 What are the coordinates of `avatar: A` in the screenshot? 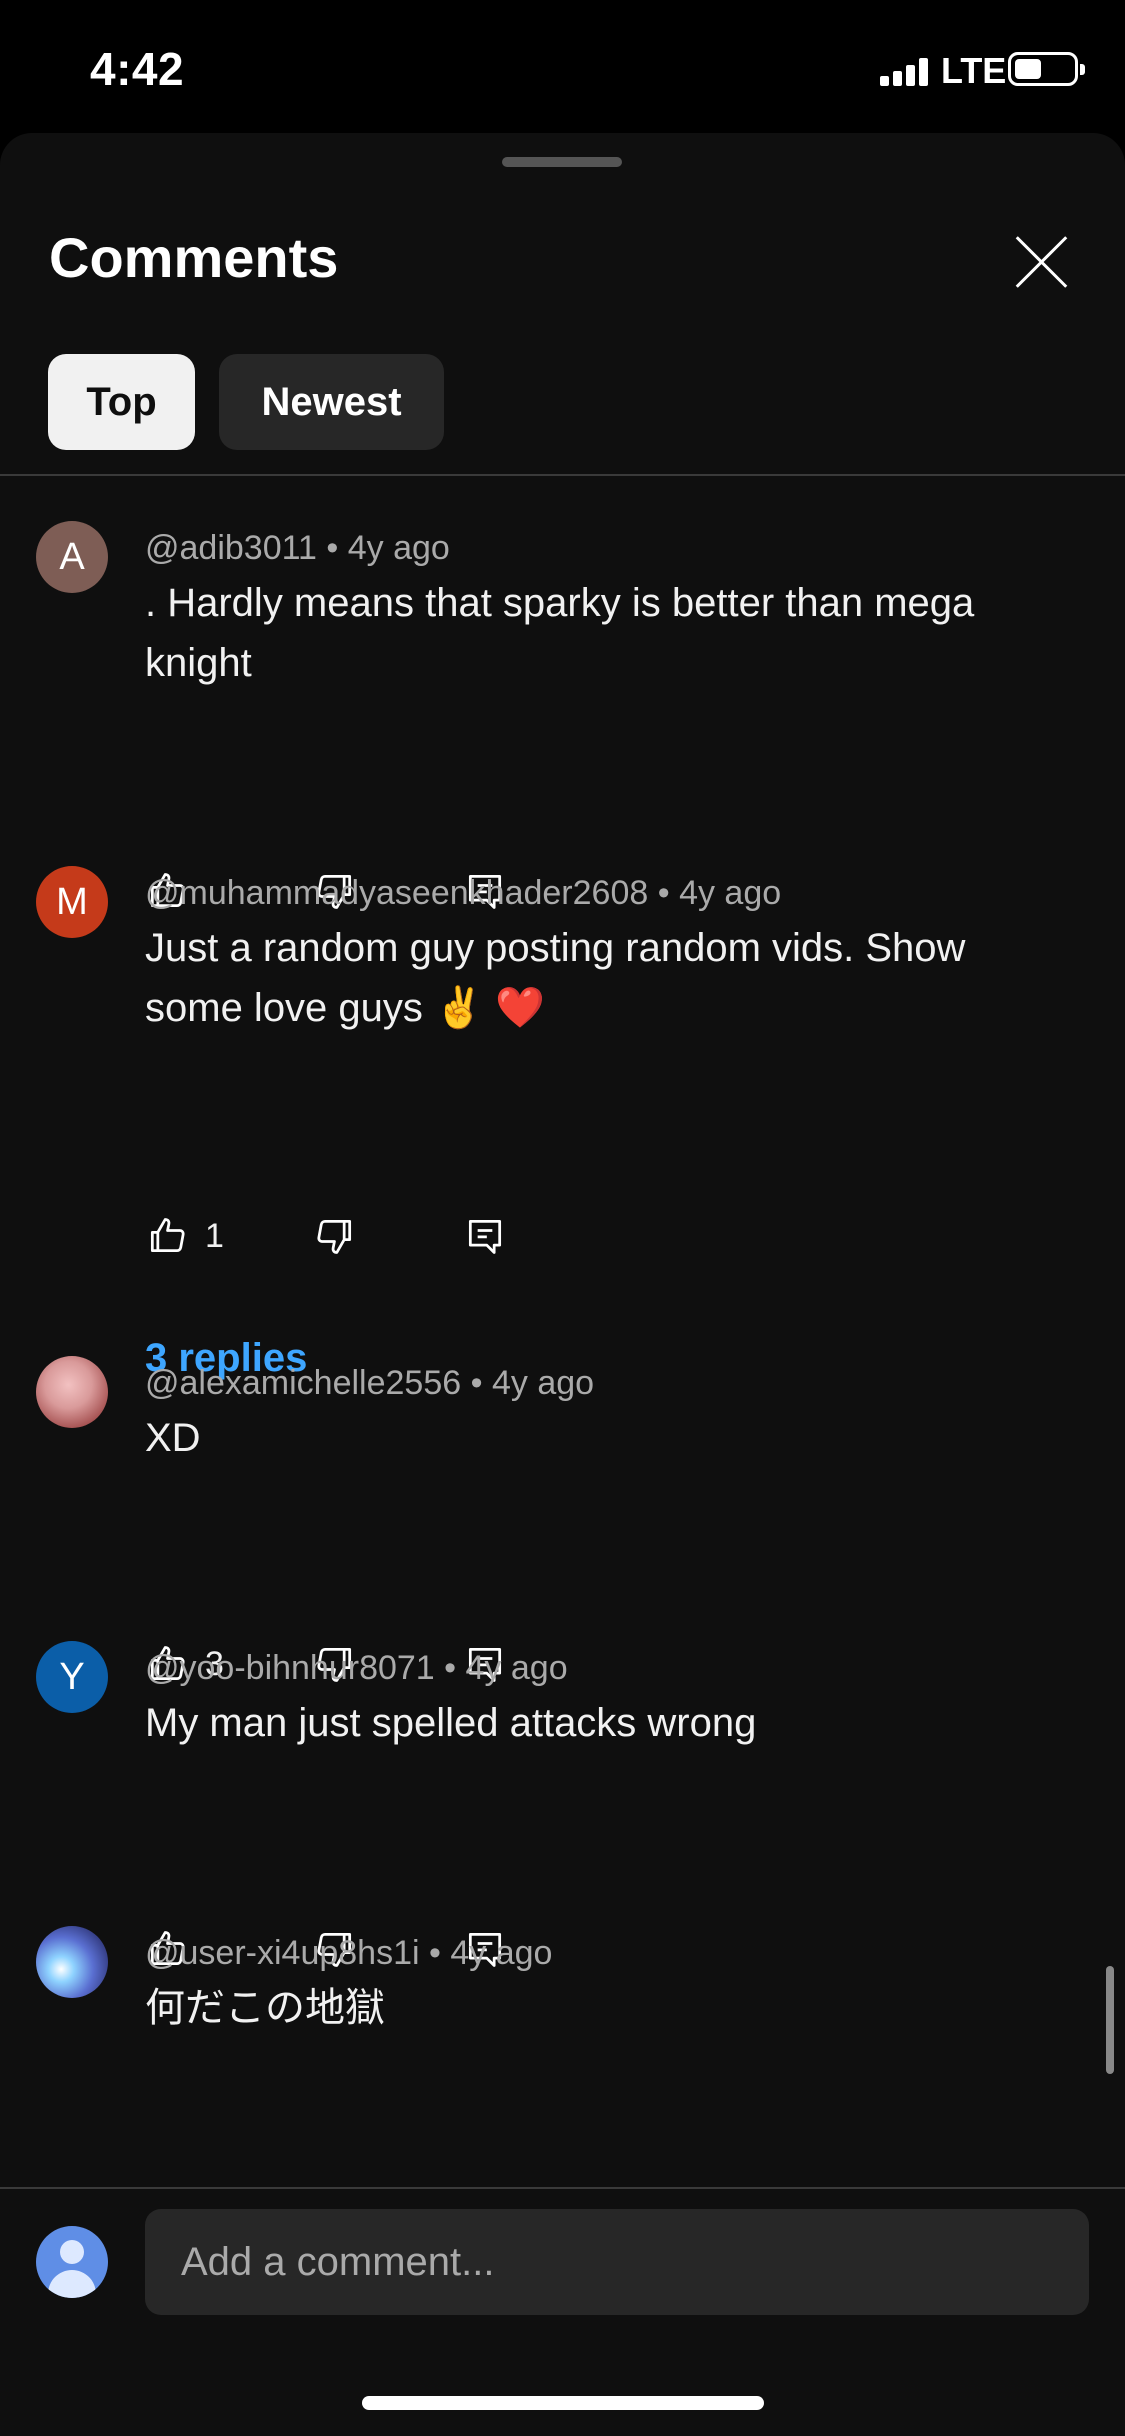 It's located at (72, 557).